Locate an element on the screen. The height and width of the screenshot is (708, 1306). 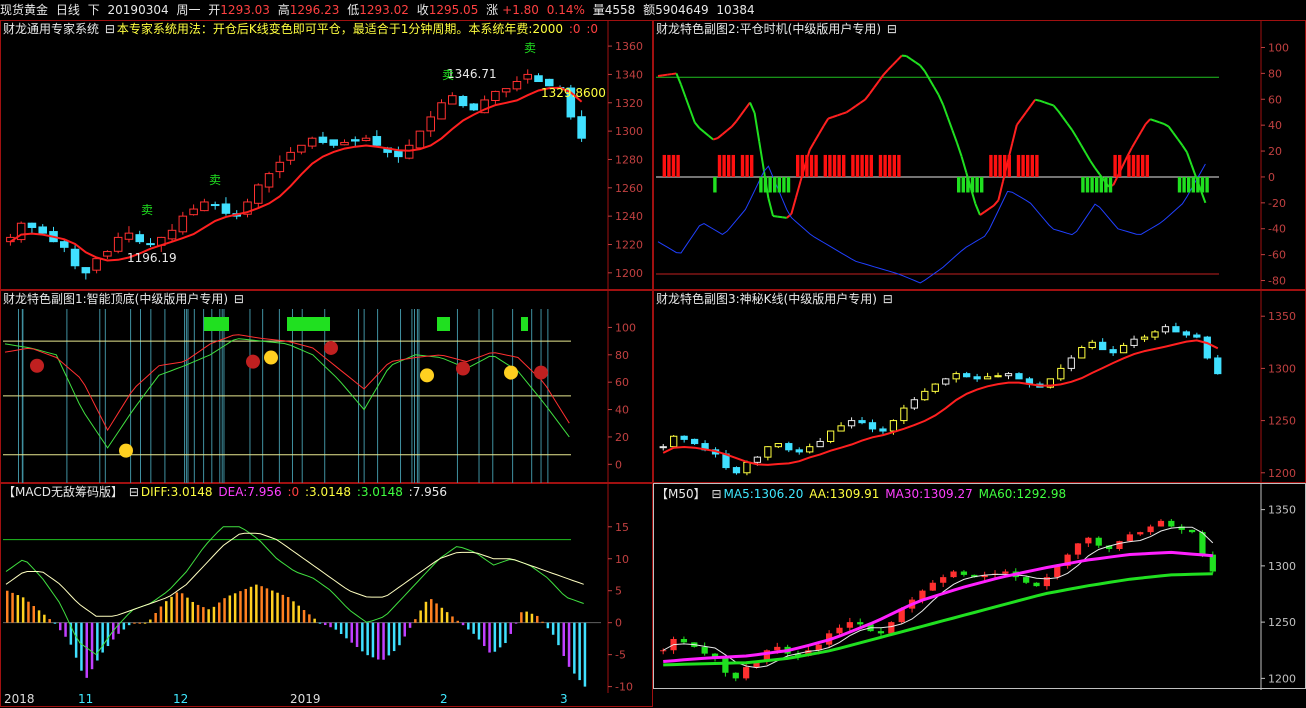
macd-v3: :7.956 is located at coordinates (428, 492).